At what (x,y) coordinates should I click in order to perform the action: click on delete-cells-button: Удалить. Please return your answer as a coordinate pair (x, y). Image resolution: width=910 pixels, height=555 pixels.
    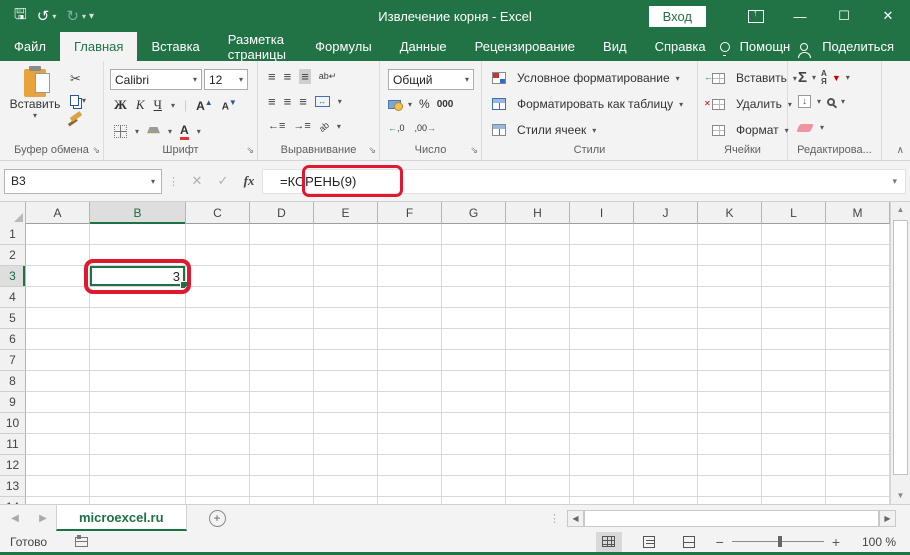
    Looking at the image, I should click on (759, 104).